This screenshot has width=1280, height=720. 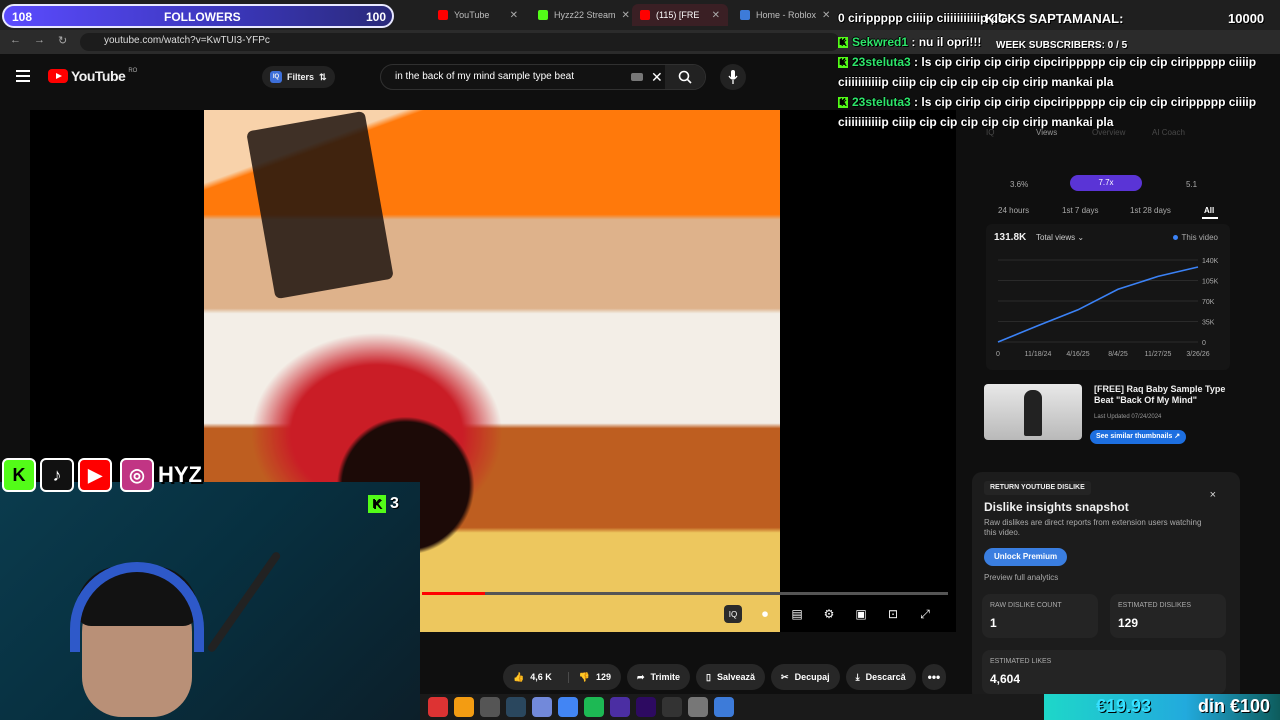 What do you see at coordinates (1026, 605) in the screenshot?
I see `stat-label: RAW DISLIKE COUNT` at bounding box center [1026, 605].